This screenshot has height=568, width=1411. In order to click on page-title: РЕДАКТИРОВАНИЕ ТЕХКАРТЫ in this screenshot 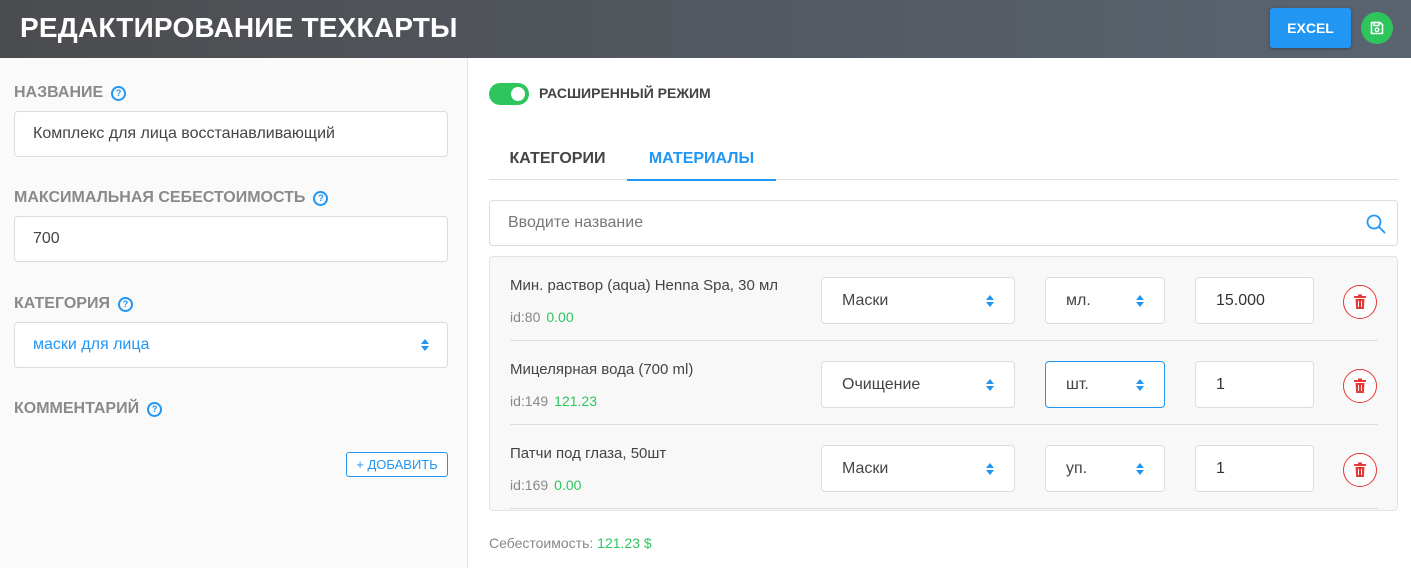, I will do `click(239, 27)`.